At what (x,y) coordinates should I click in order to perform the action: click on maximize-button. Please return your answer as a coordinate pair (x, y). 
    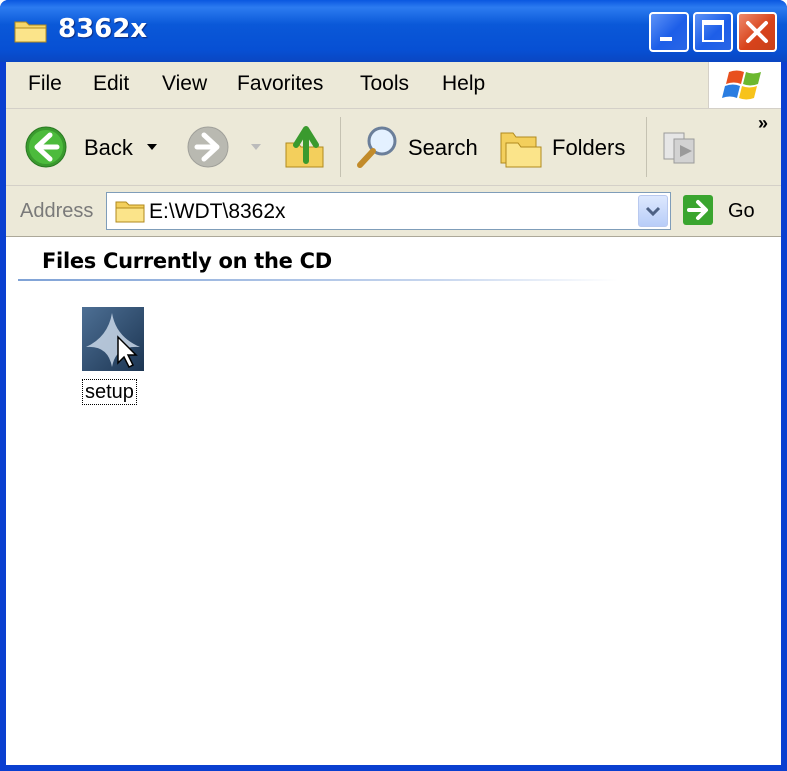
    Looking at the image, I should click on (713, 32).